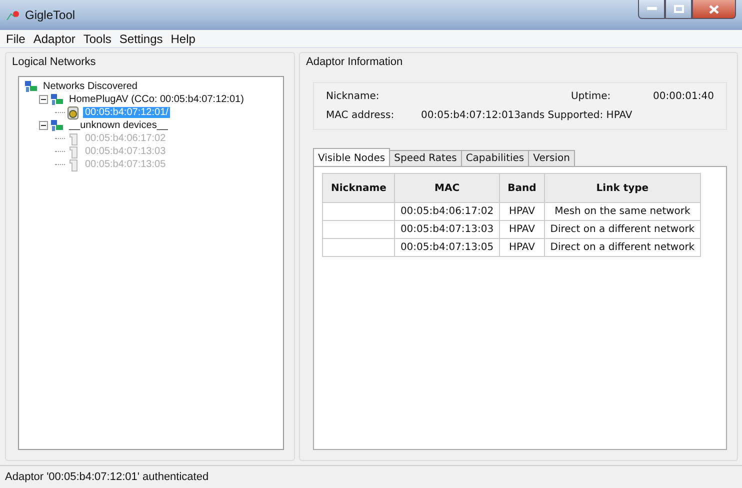 This screenshot has width=742, height=488. I want to click on tab: Capabilities, so click(495, 158).